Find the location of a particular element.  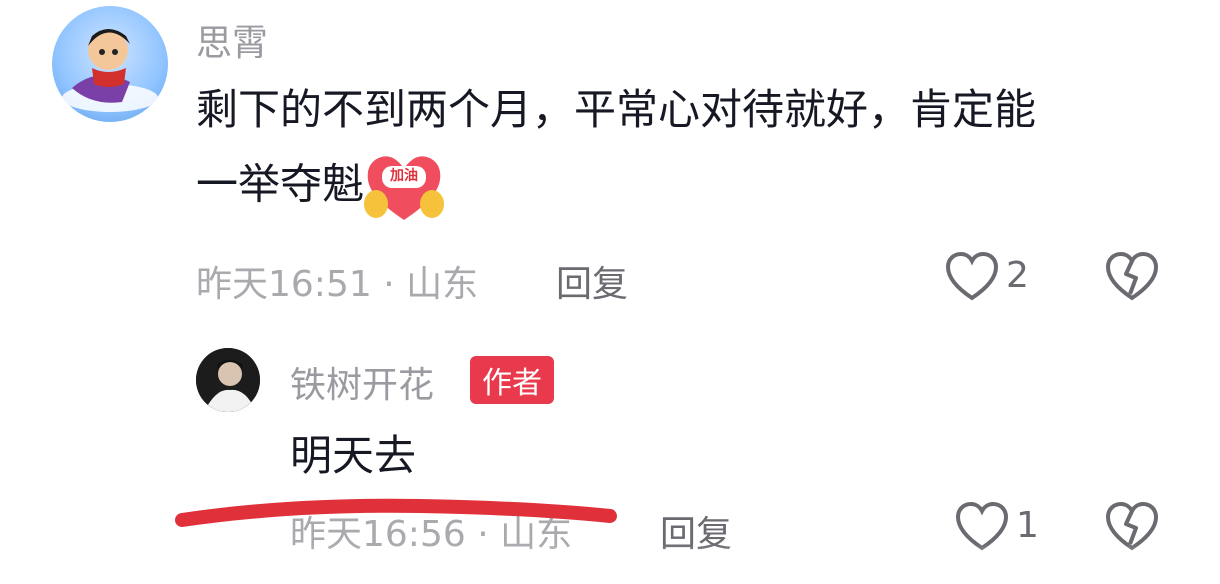

comment-text-line-2: 一举夺魁 加油 is located at coordinates (320, 187).